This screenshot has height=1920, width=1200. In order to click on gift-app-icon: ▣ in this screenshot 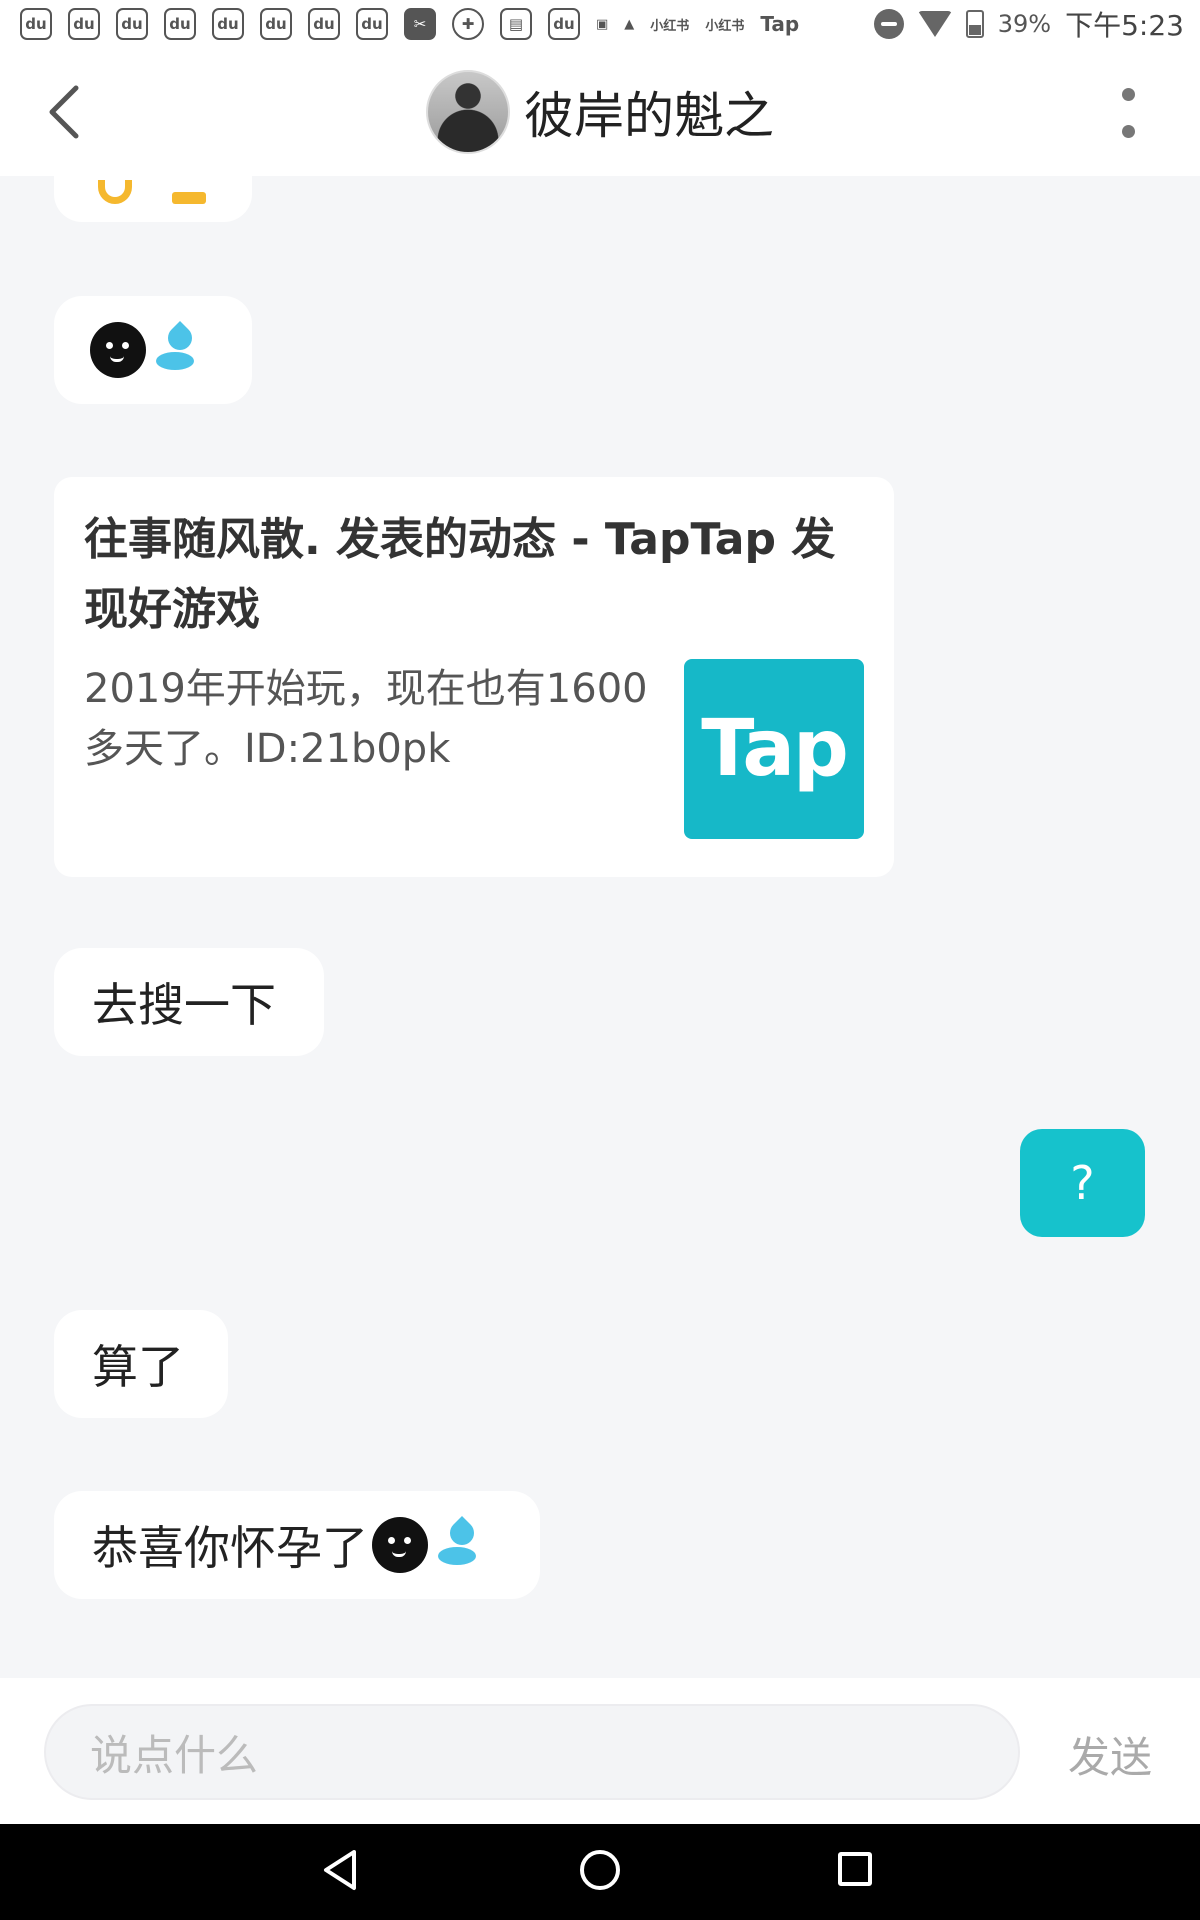, I will do `click(602, 24)`.